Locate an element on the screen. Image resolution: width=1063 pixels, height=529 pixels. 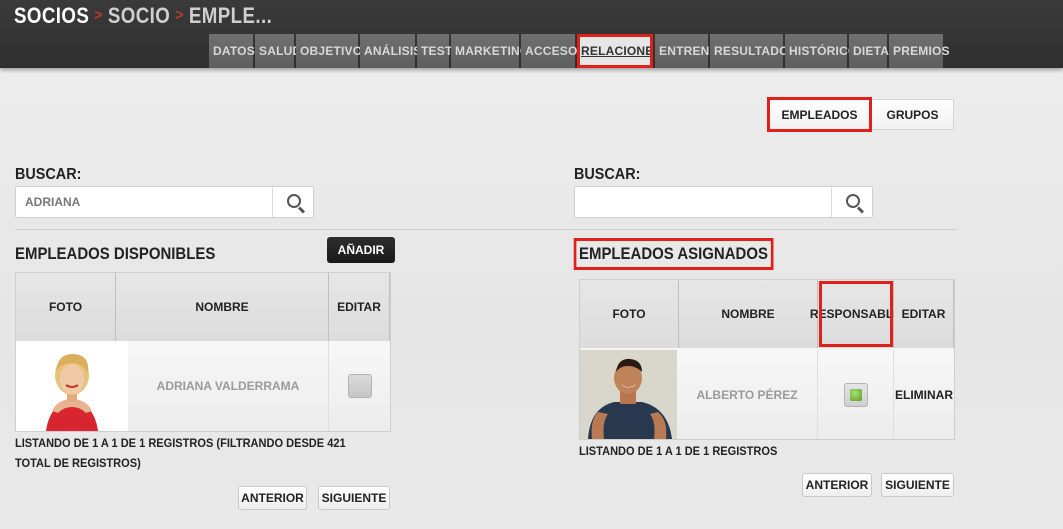
tab-datos: DATOS is located at coordinates (232, 51).